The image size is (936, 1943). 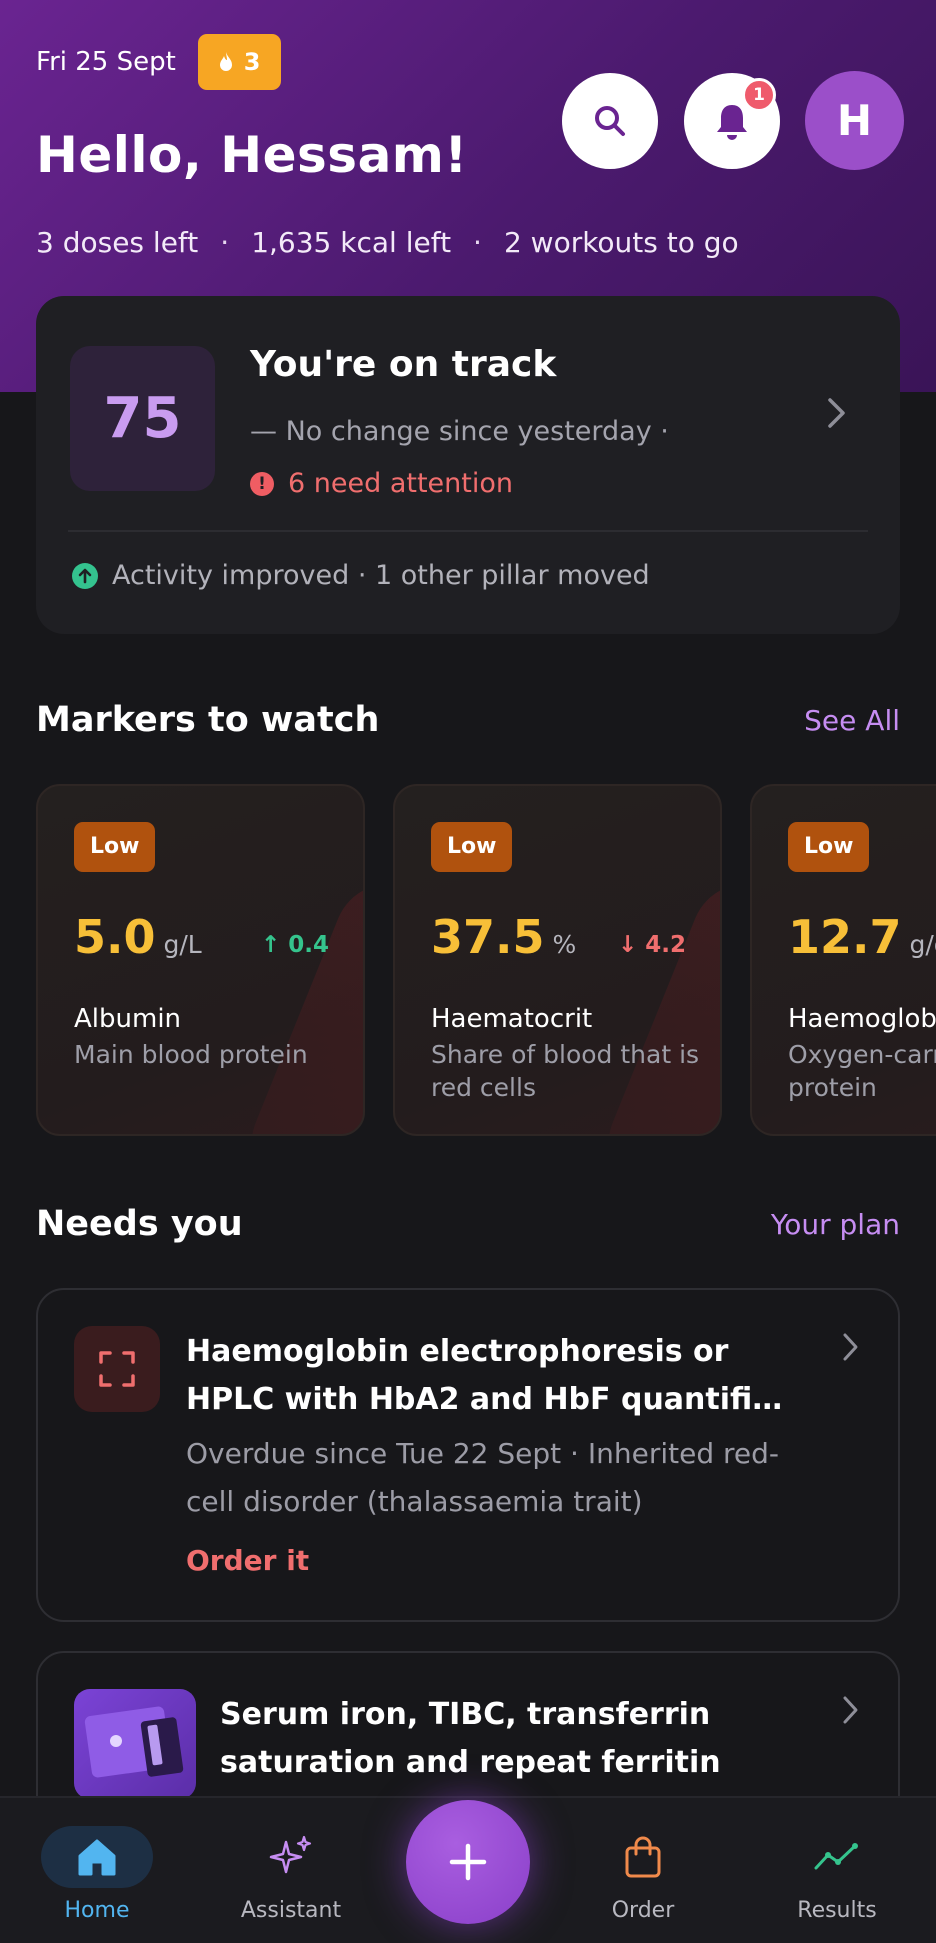 I want to click on nav-assistant: Assistant, so click(x=291, y=1870).